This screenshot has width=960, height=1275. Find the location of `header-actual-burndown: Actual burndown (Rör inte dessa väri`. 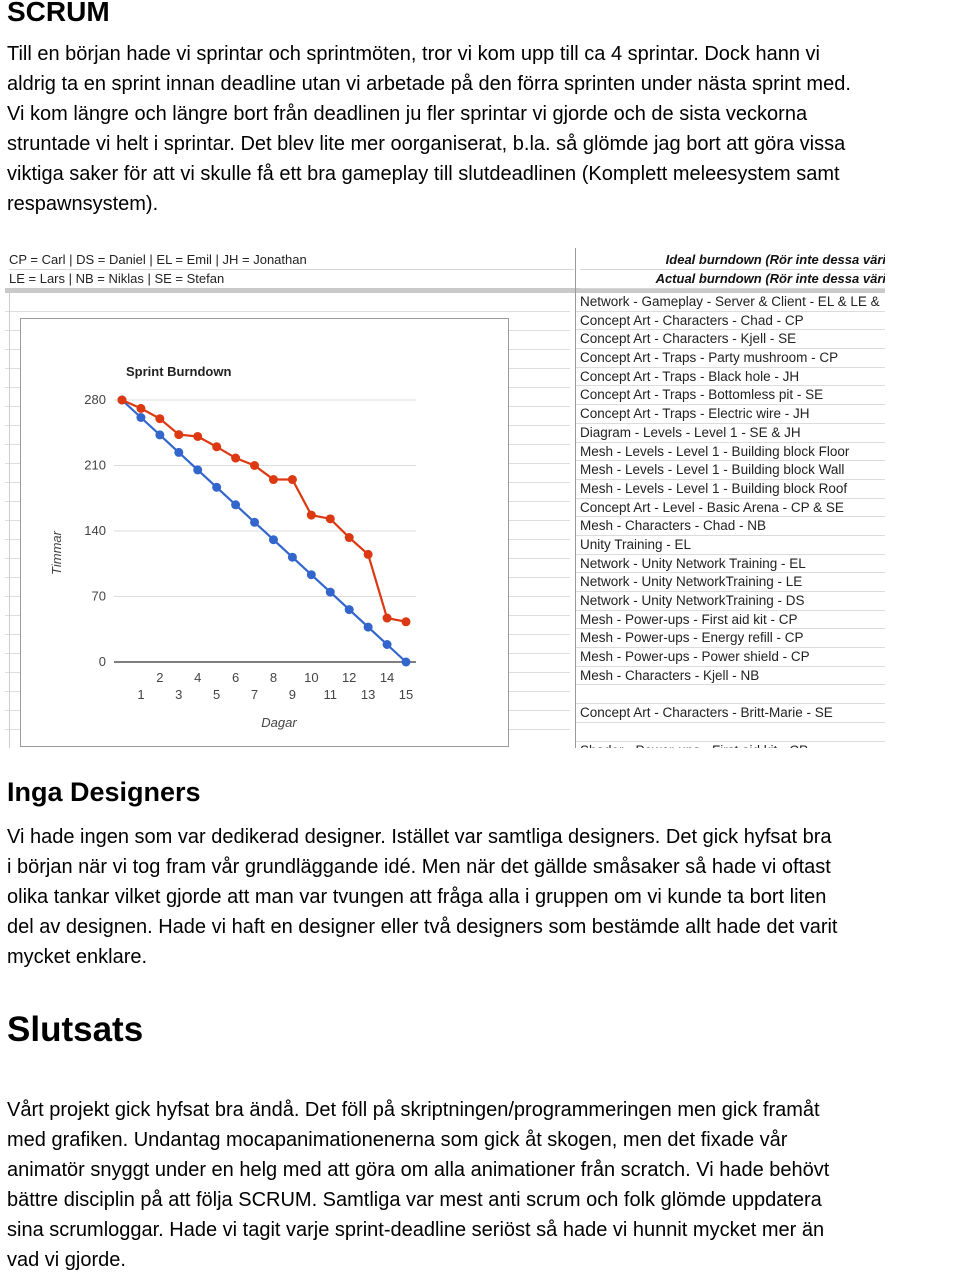

header-actual-burndown: Actual burndown (Rör inte dessa väri is located at coordinates (732, 279).